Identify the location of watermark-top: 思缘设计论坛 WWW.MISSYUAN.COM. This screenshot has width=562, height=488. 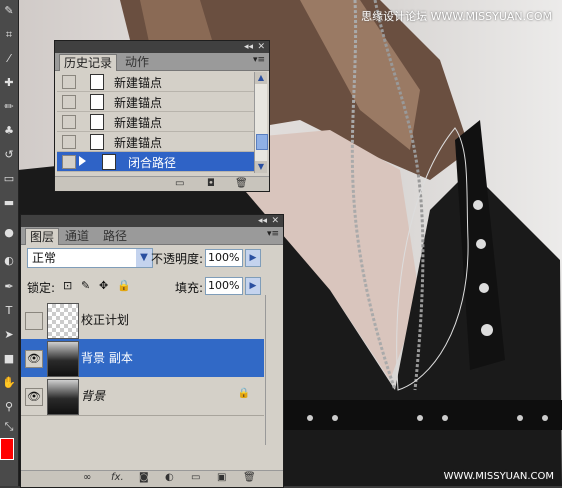
(456, 16).